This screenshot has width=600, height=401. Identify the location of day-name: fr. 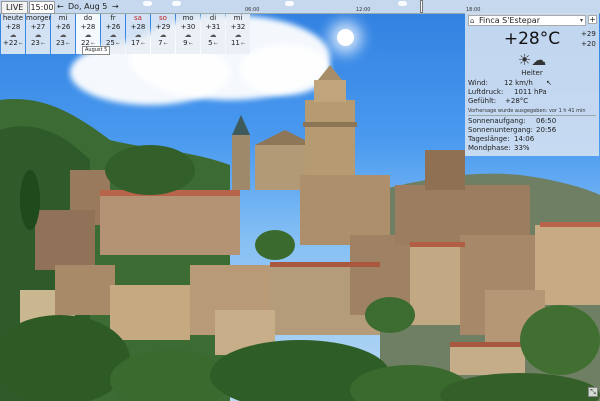
(113, 18).